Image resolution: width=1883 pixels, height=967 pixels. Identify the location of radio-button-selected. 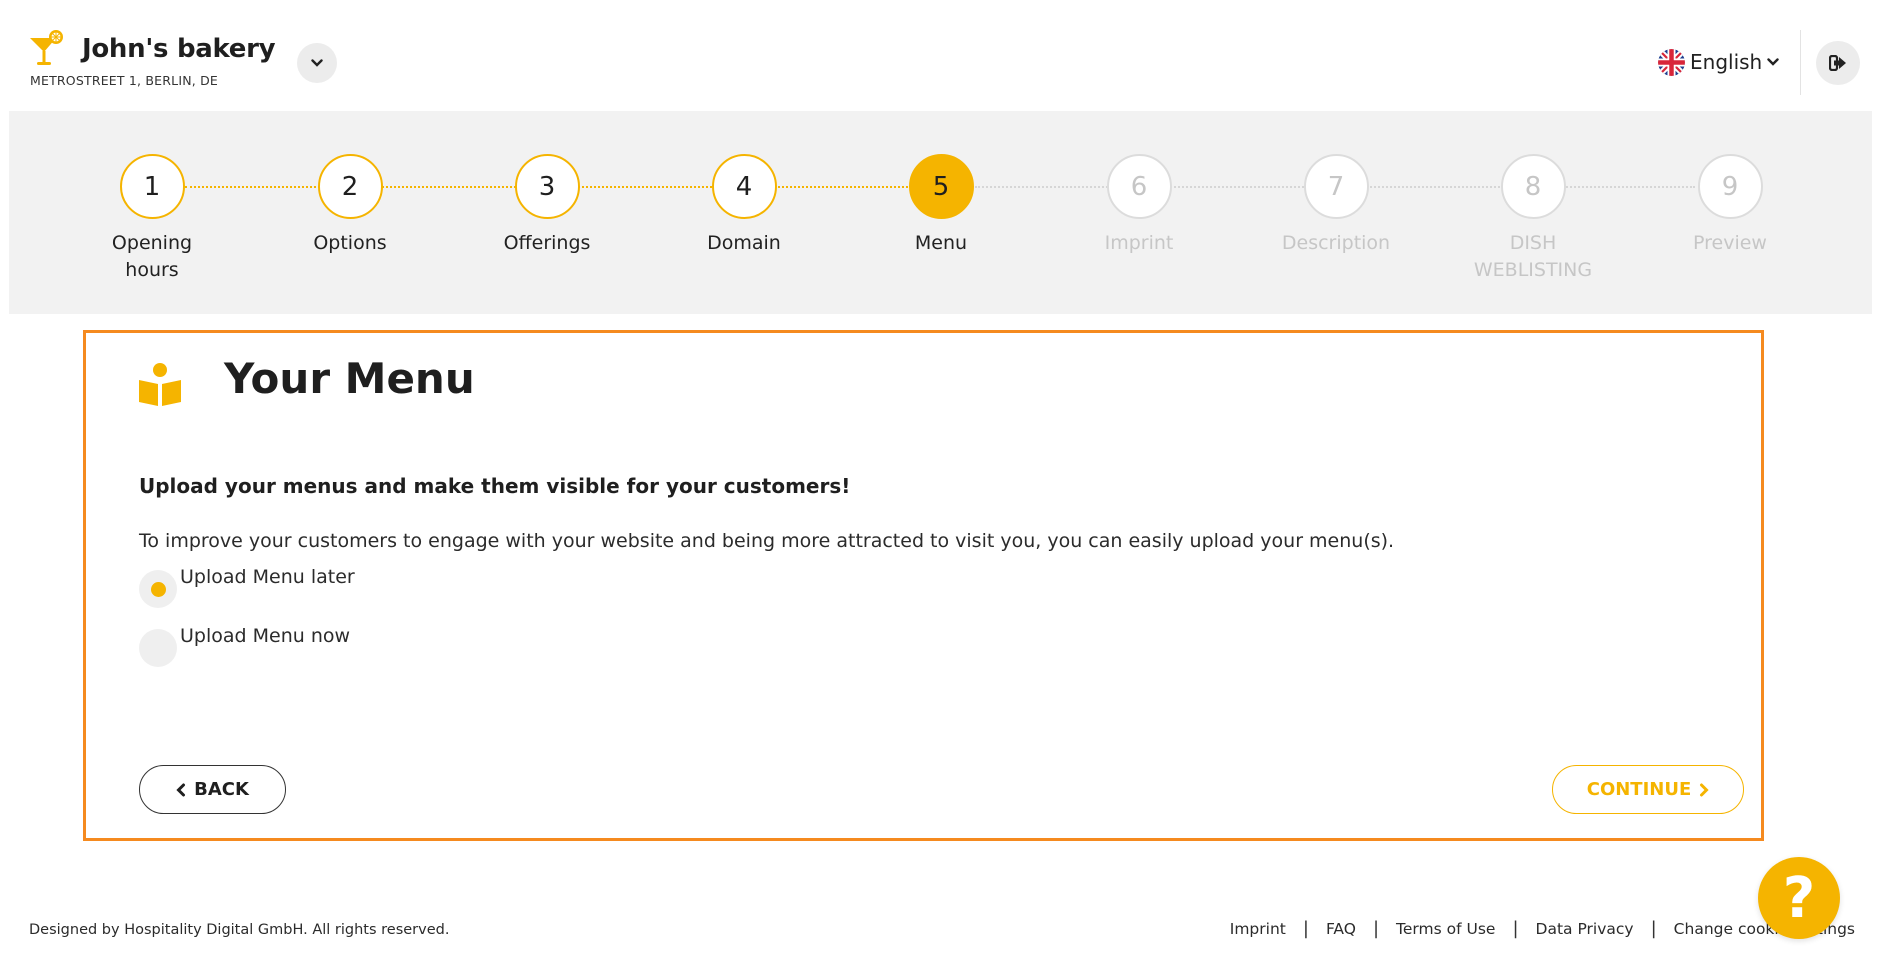
(158, 589).